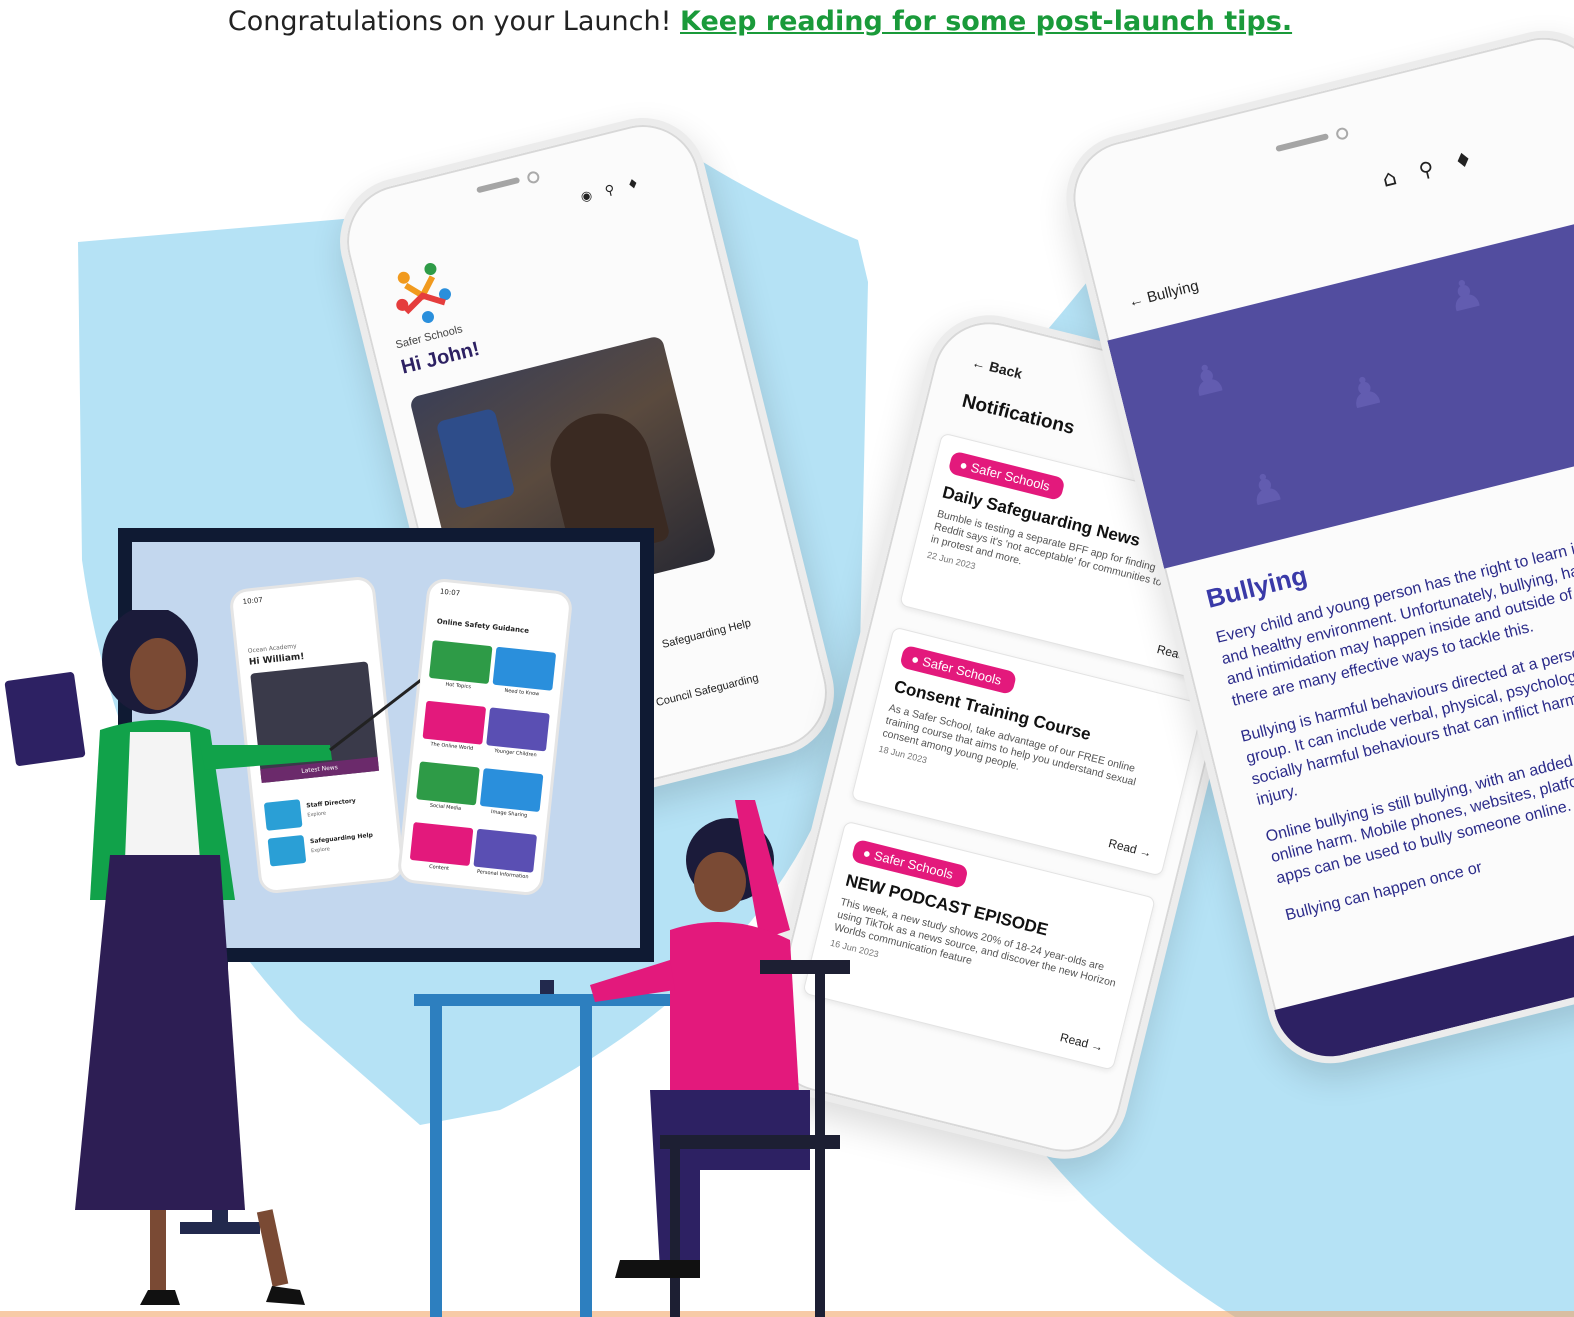  What do you see at coordinates (706, 634) in the screenshot?
I see `home-list-item: Safeguarding Help` at bounding box center [706, 634].